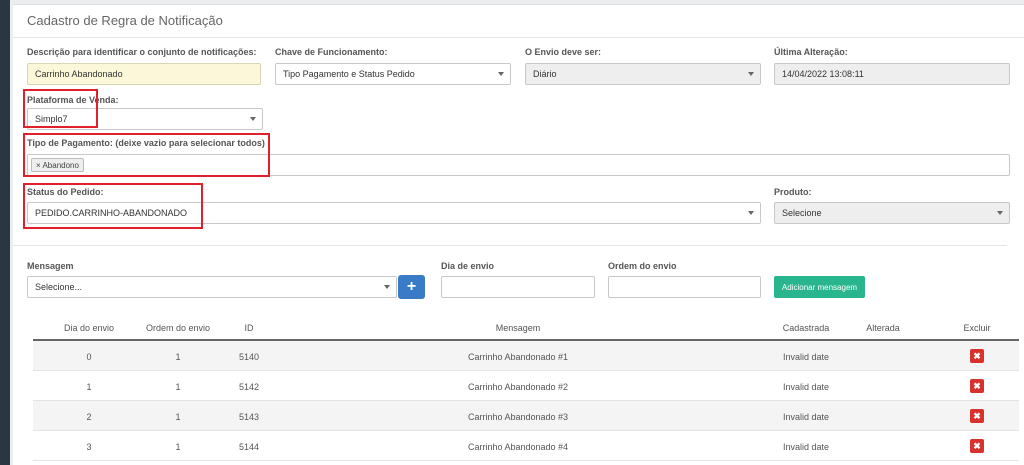  I want to click on ultima-alteracao-label: Última Alteração:, so click(811, 52).